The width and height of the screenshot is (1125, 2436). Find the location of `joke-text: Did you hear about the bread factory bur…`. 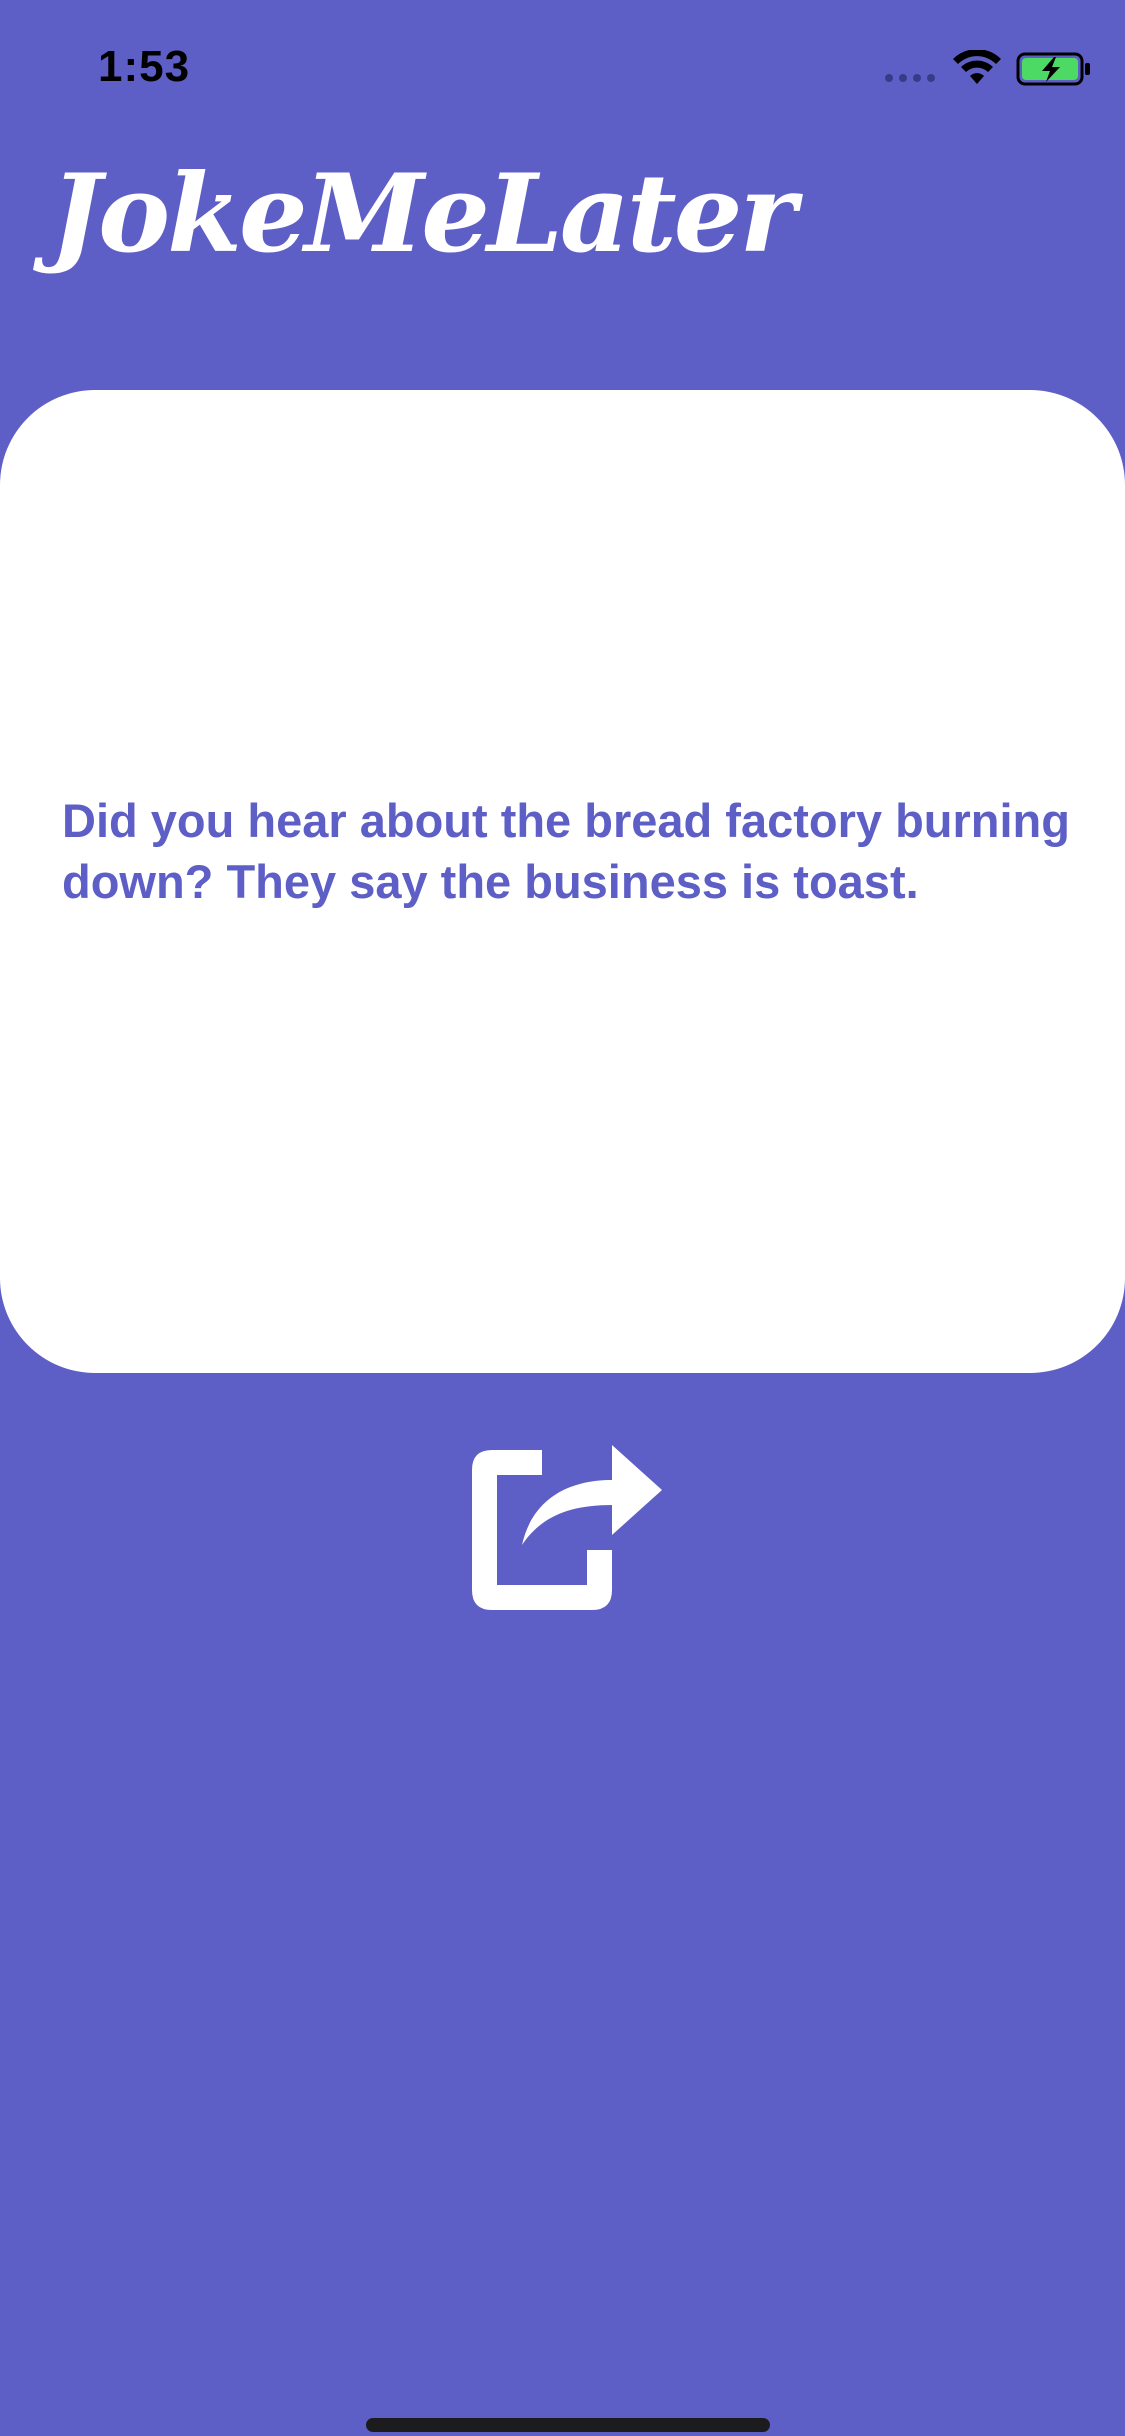

joke-text: Did you hear about the bread factory bur… is located at coordinates (566, 851).